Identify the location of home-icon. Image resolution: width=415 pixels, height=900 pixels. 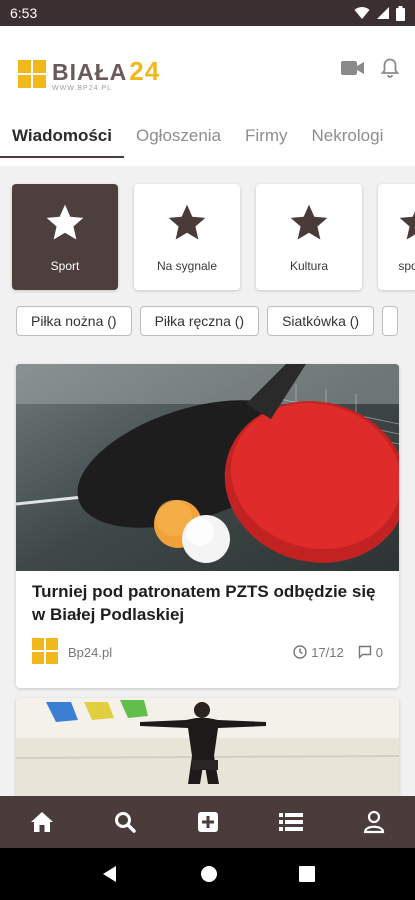
(41, 822).